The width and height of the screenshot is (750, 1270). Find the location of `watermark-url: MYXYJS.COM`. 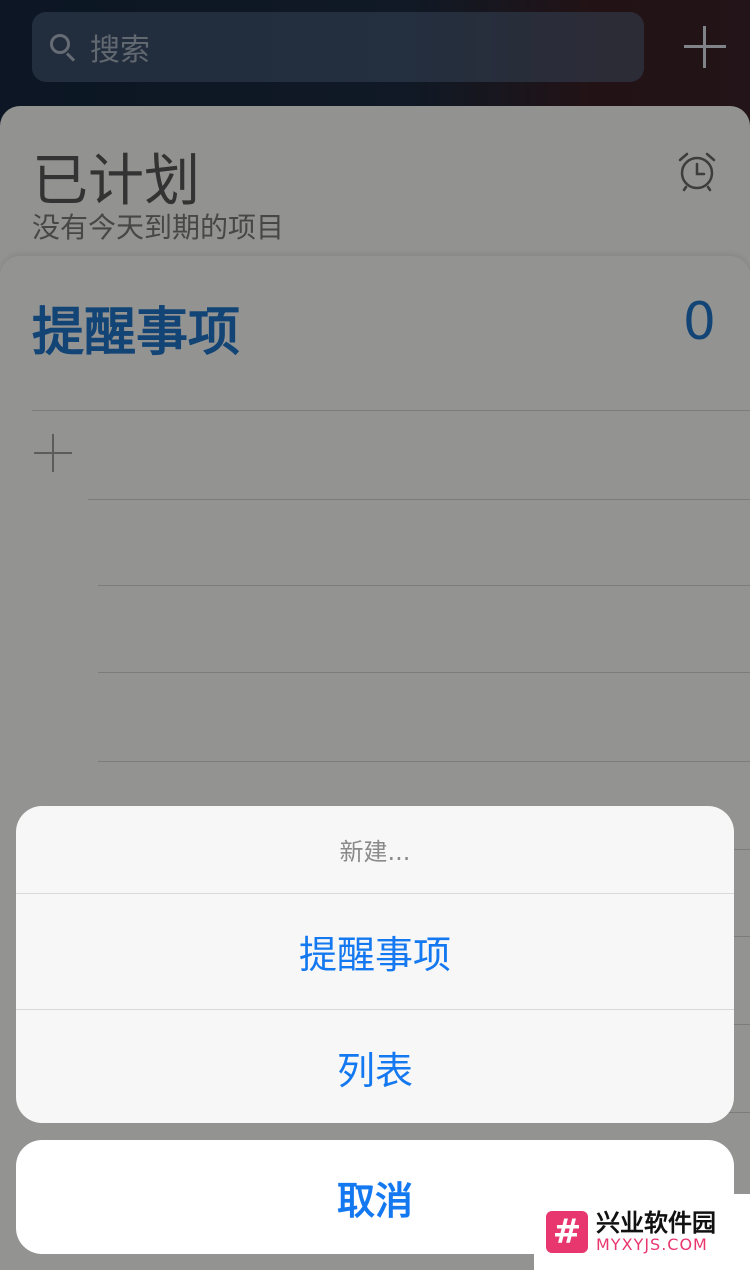

watermark-url: MYXYJS.COM is located at coordinates (652, 1245).